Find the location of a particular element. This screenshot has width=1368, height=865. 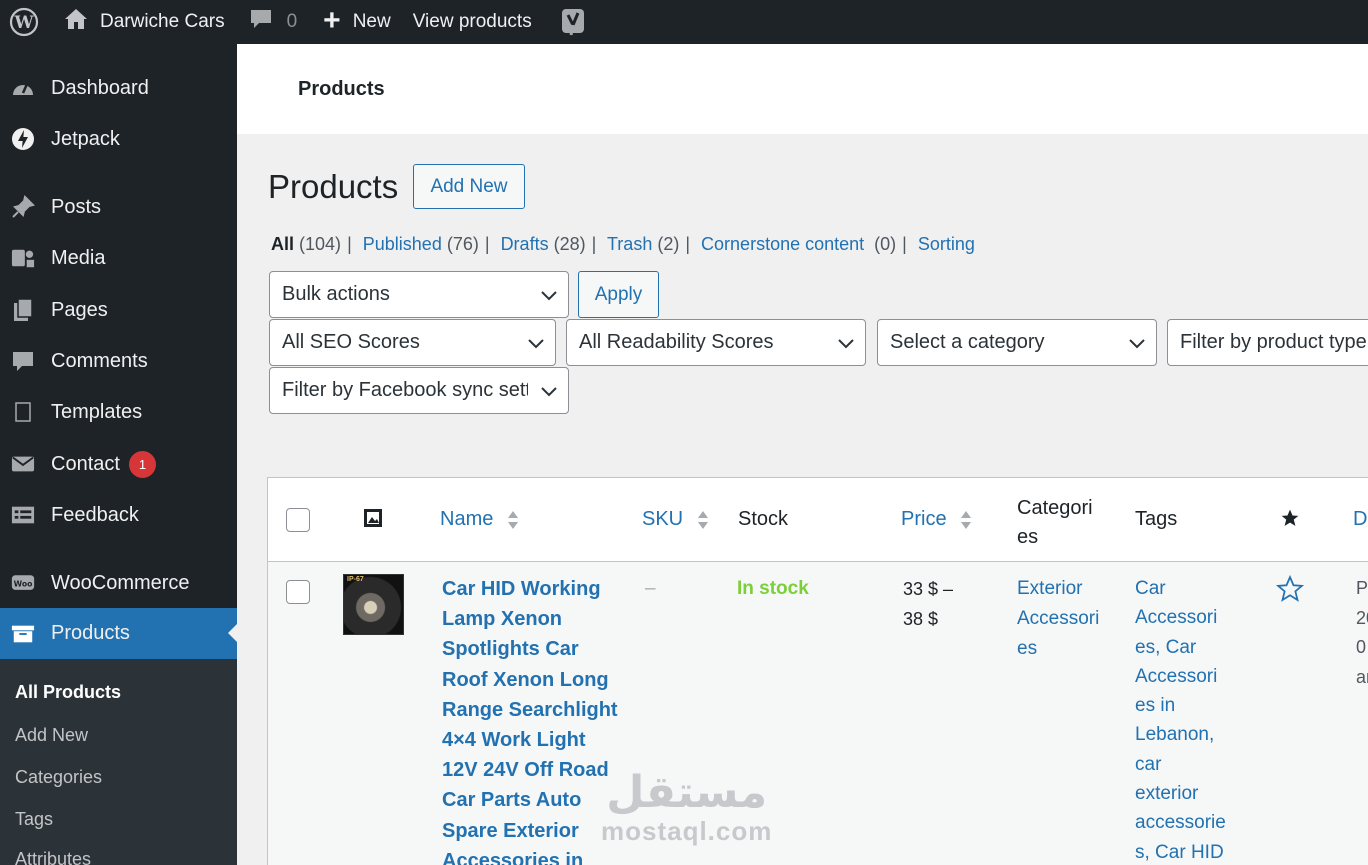

title-line: Car HID Working is located at coordinates (521, 589).